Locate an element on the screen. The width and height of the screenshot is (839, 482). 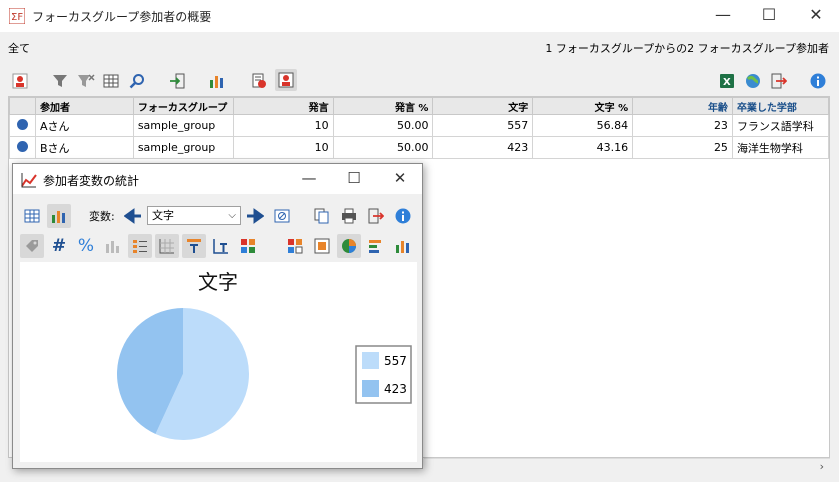
import-icon is located at coordinates (177, 81).